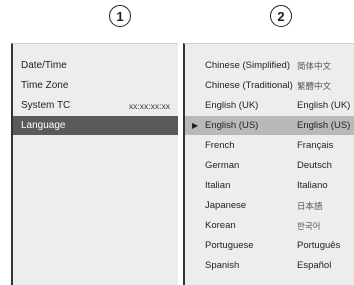 This screenshot has height=285, width=354. I want to click on system-tc-value: xx:xx:xx:xx, so click(149, 105).